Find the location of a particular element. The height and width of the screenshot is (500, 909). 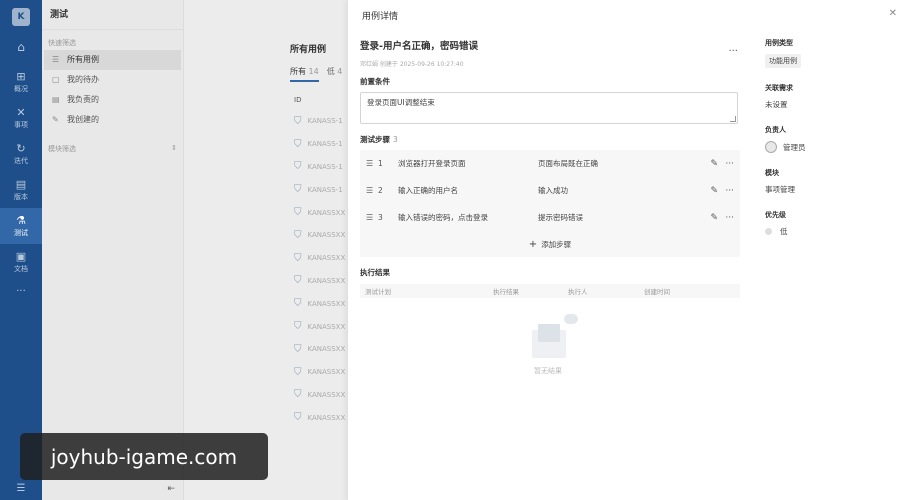

module-field: 事项管理 is located at coordinates (830, 189).